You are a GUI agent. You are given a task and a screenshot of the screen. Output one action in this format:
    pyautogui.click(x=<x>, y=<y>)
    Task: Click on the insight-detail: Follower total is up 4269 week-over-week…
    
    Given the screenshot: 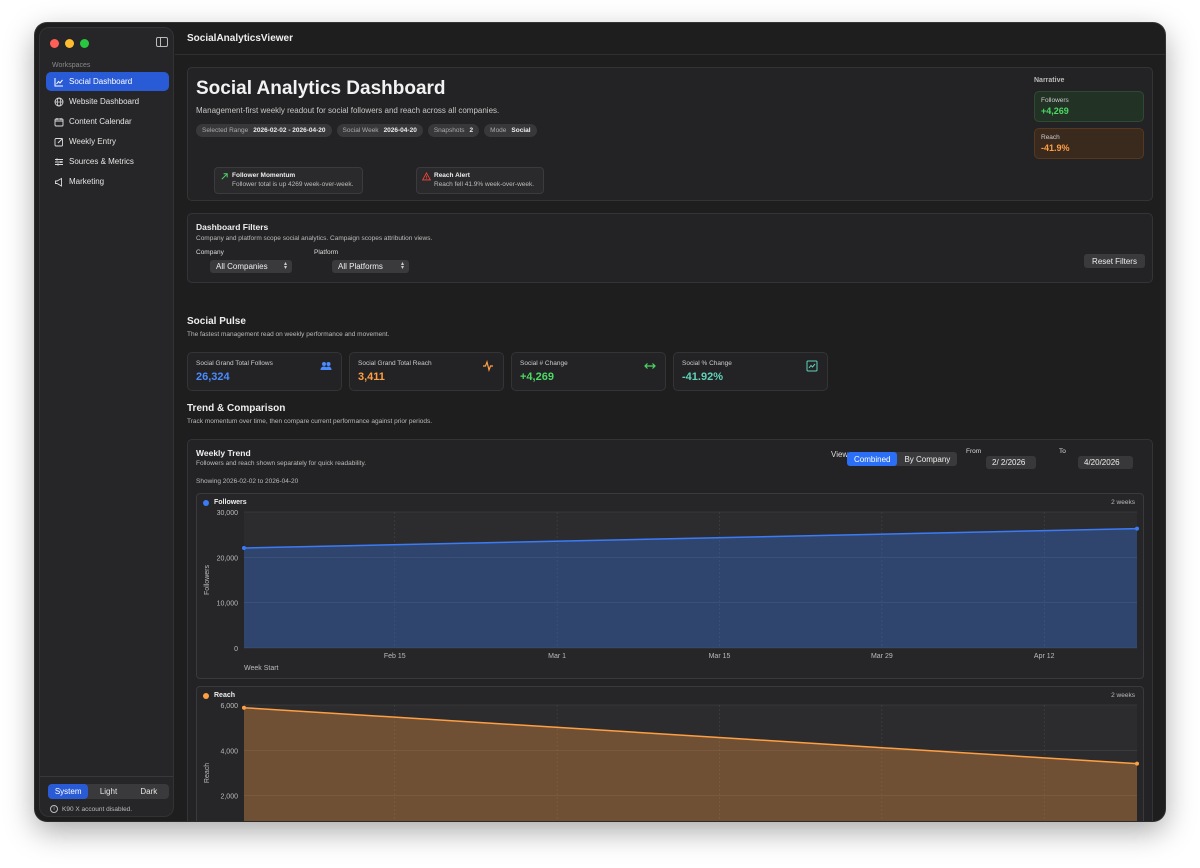 What is the action you would take?
    pyautogui.click(x=293, y=184)
    